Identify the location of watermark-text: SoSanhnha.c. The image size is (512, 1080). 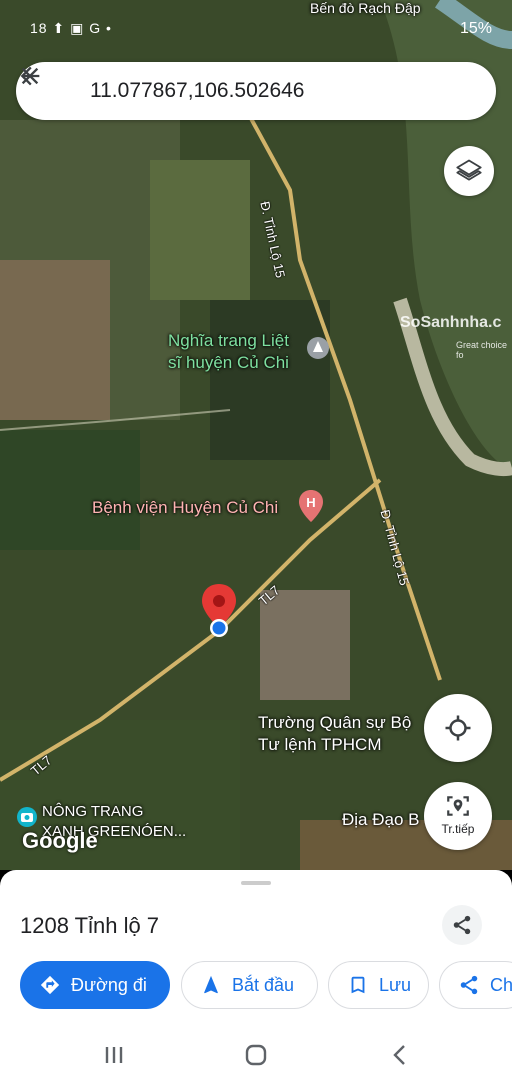
(451, 322).